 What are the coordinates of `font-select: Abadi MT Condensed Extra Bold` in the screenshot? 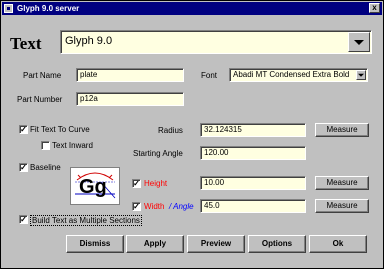 It's located at (298, 75).